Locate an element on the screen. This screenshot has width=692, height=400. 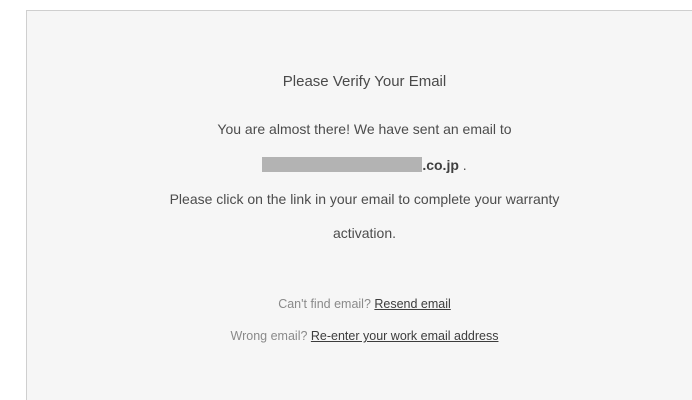
email-domain: .co.jp is located at coordinates (440, 165).